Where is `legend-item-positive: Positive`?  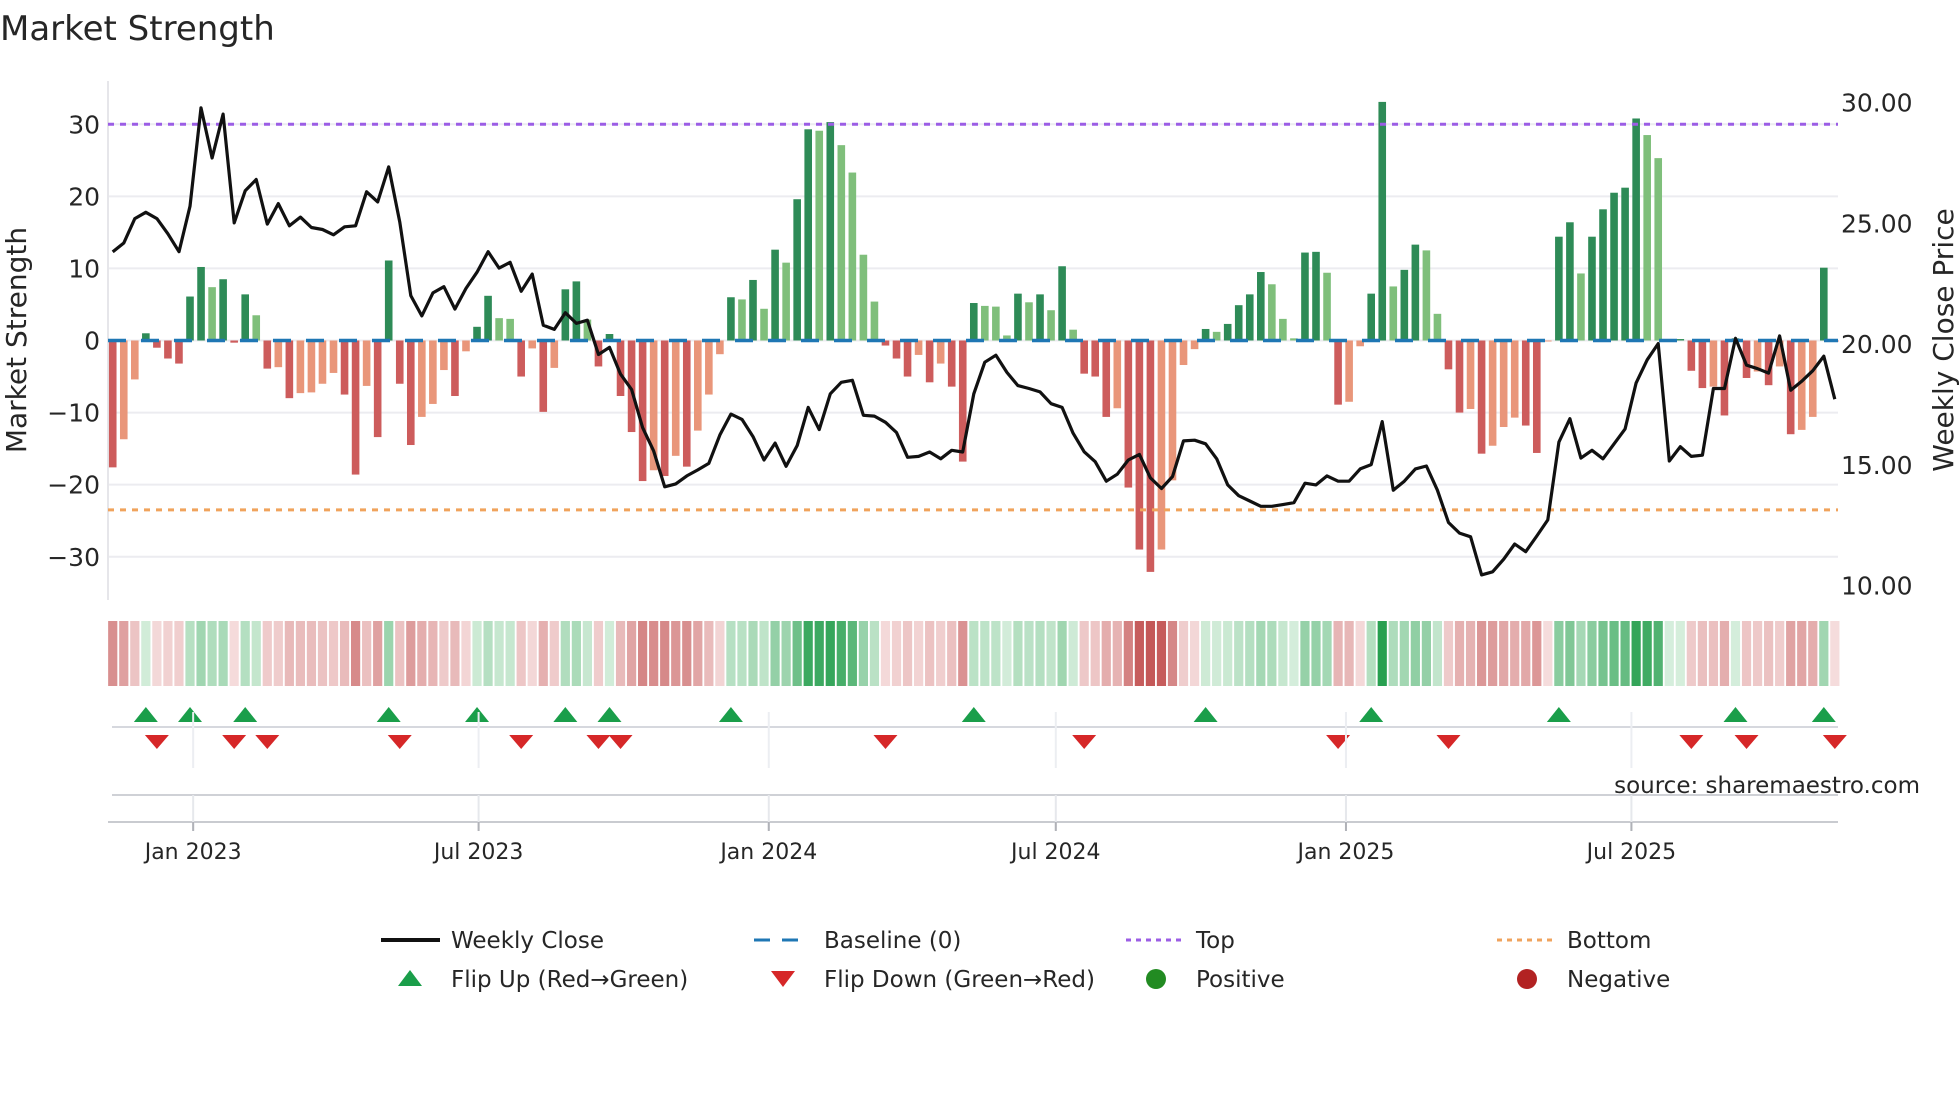 legend-item-positive: Positive is located at coordinates (1215, 980).